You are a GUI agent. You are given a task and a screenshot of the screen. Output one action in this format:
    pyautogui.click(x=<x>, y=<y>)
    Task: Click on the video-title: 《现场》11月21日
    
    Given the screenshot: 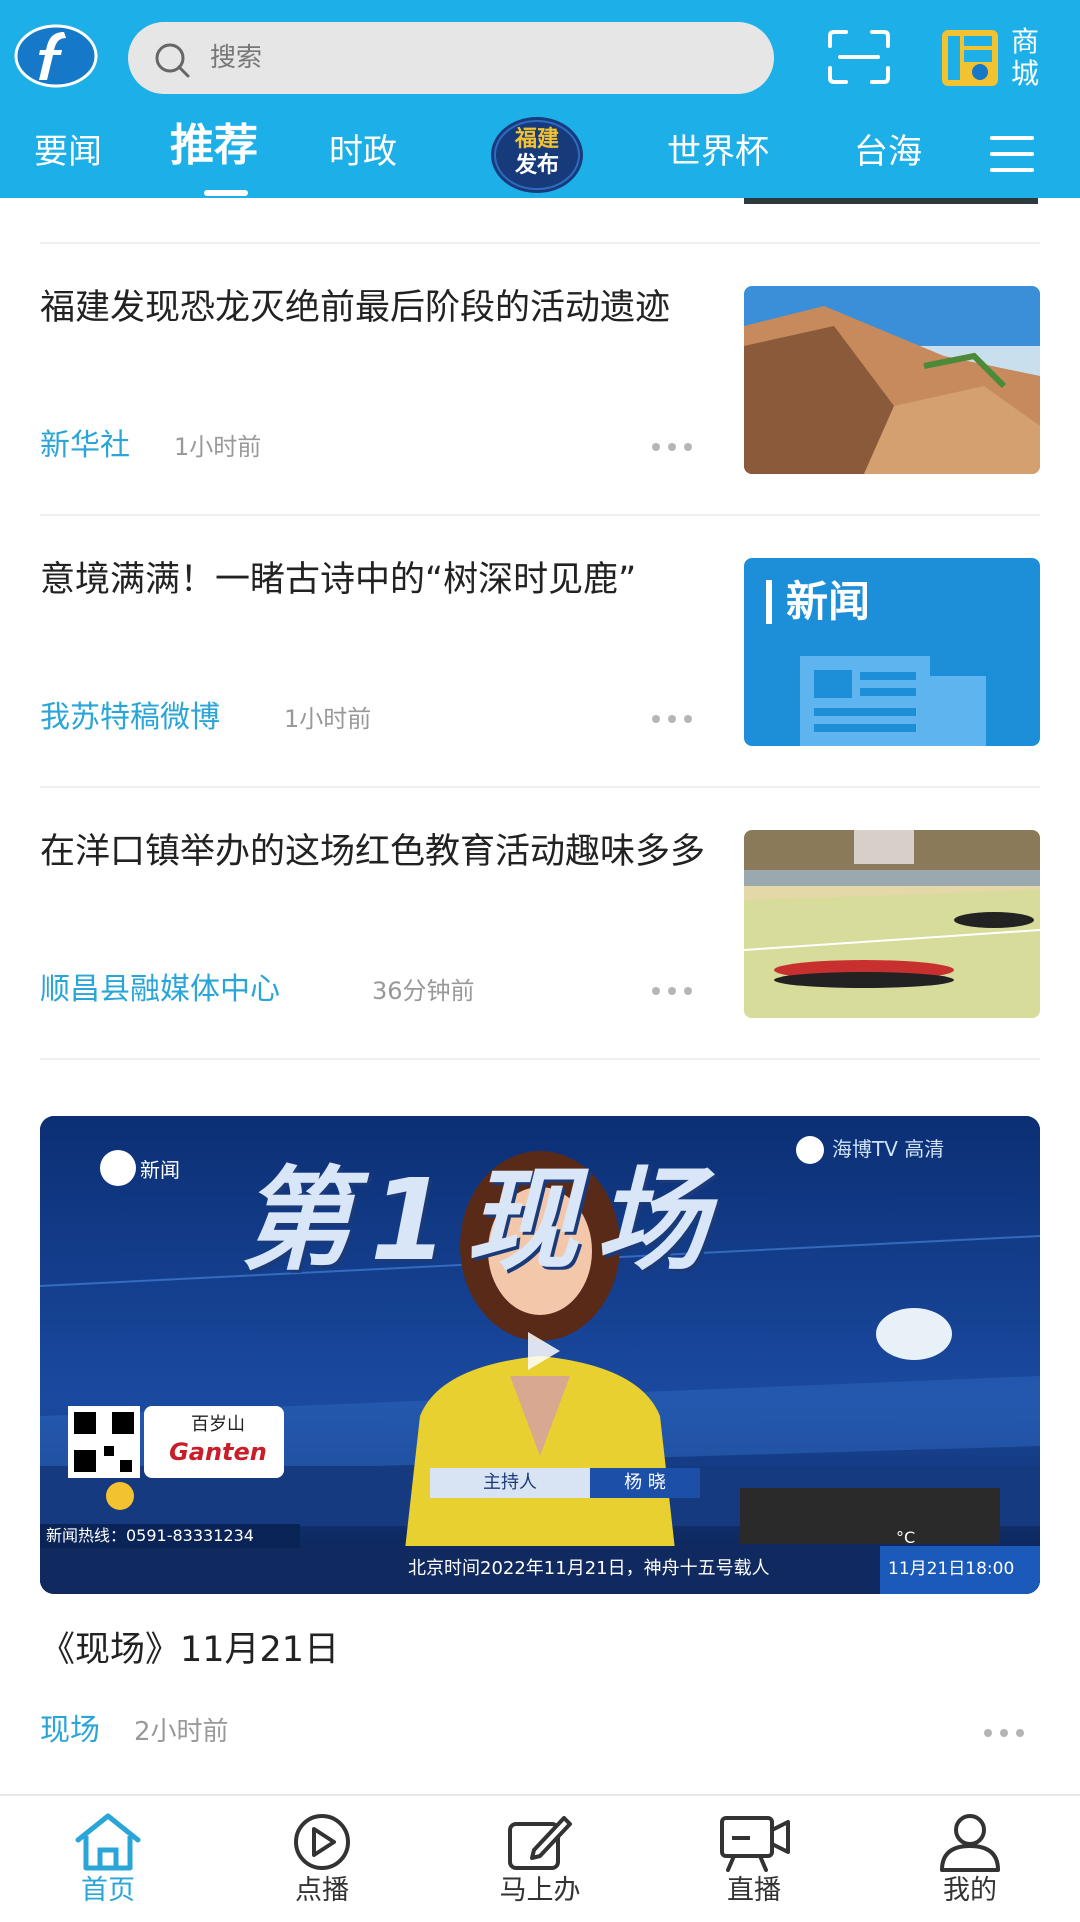 What is the action you would take?
    pyautogui.click(x=189, y=1650)
    